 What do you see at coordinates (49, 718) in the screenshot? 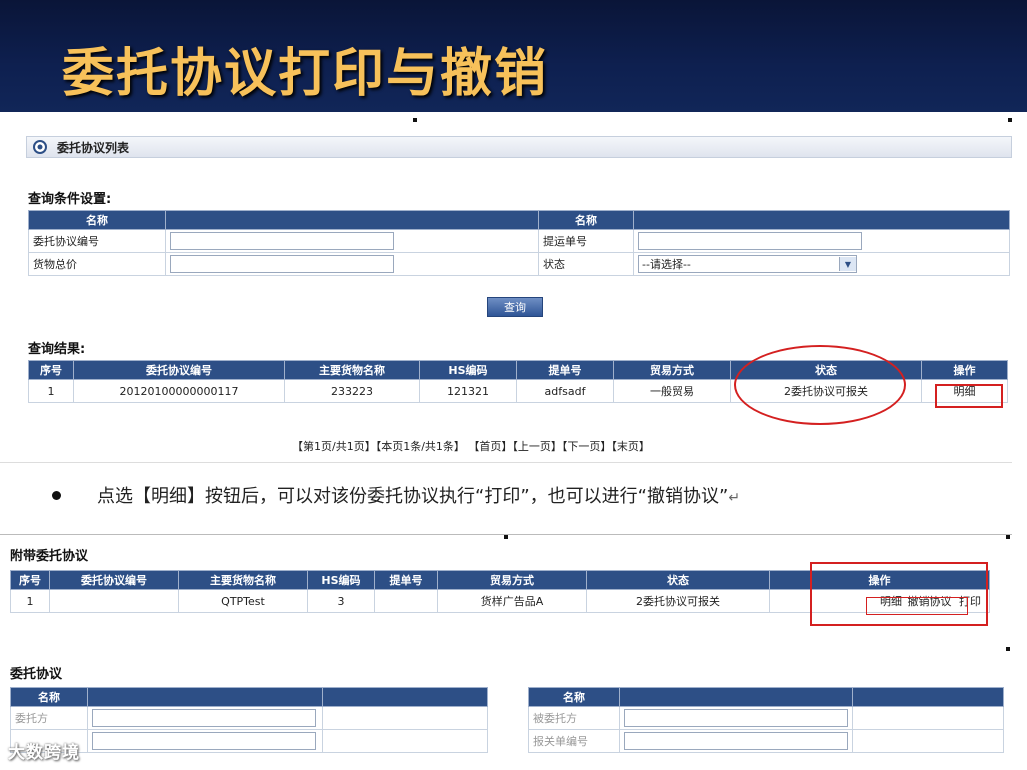
I see `principal-label: 委托方` at bounding box center [49, 718].